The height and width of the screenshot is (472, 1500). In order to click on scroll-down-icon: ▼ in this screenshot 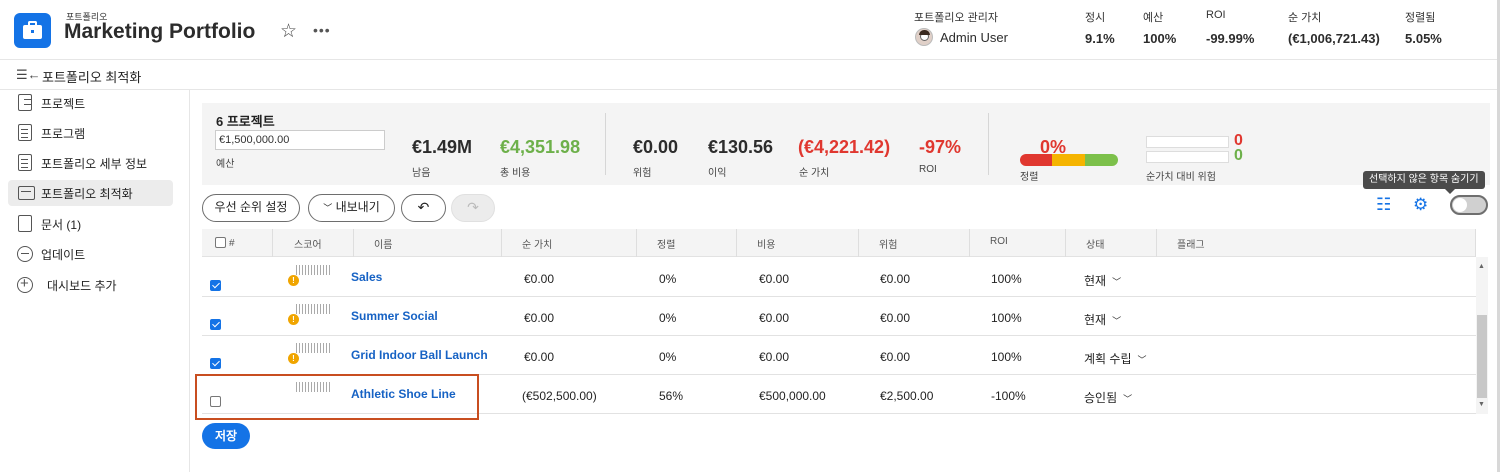, I will do `click(1481, 404)`.